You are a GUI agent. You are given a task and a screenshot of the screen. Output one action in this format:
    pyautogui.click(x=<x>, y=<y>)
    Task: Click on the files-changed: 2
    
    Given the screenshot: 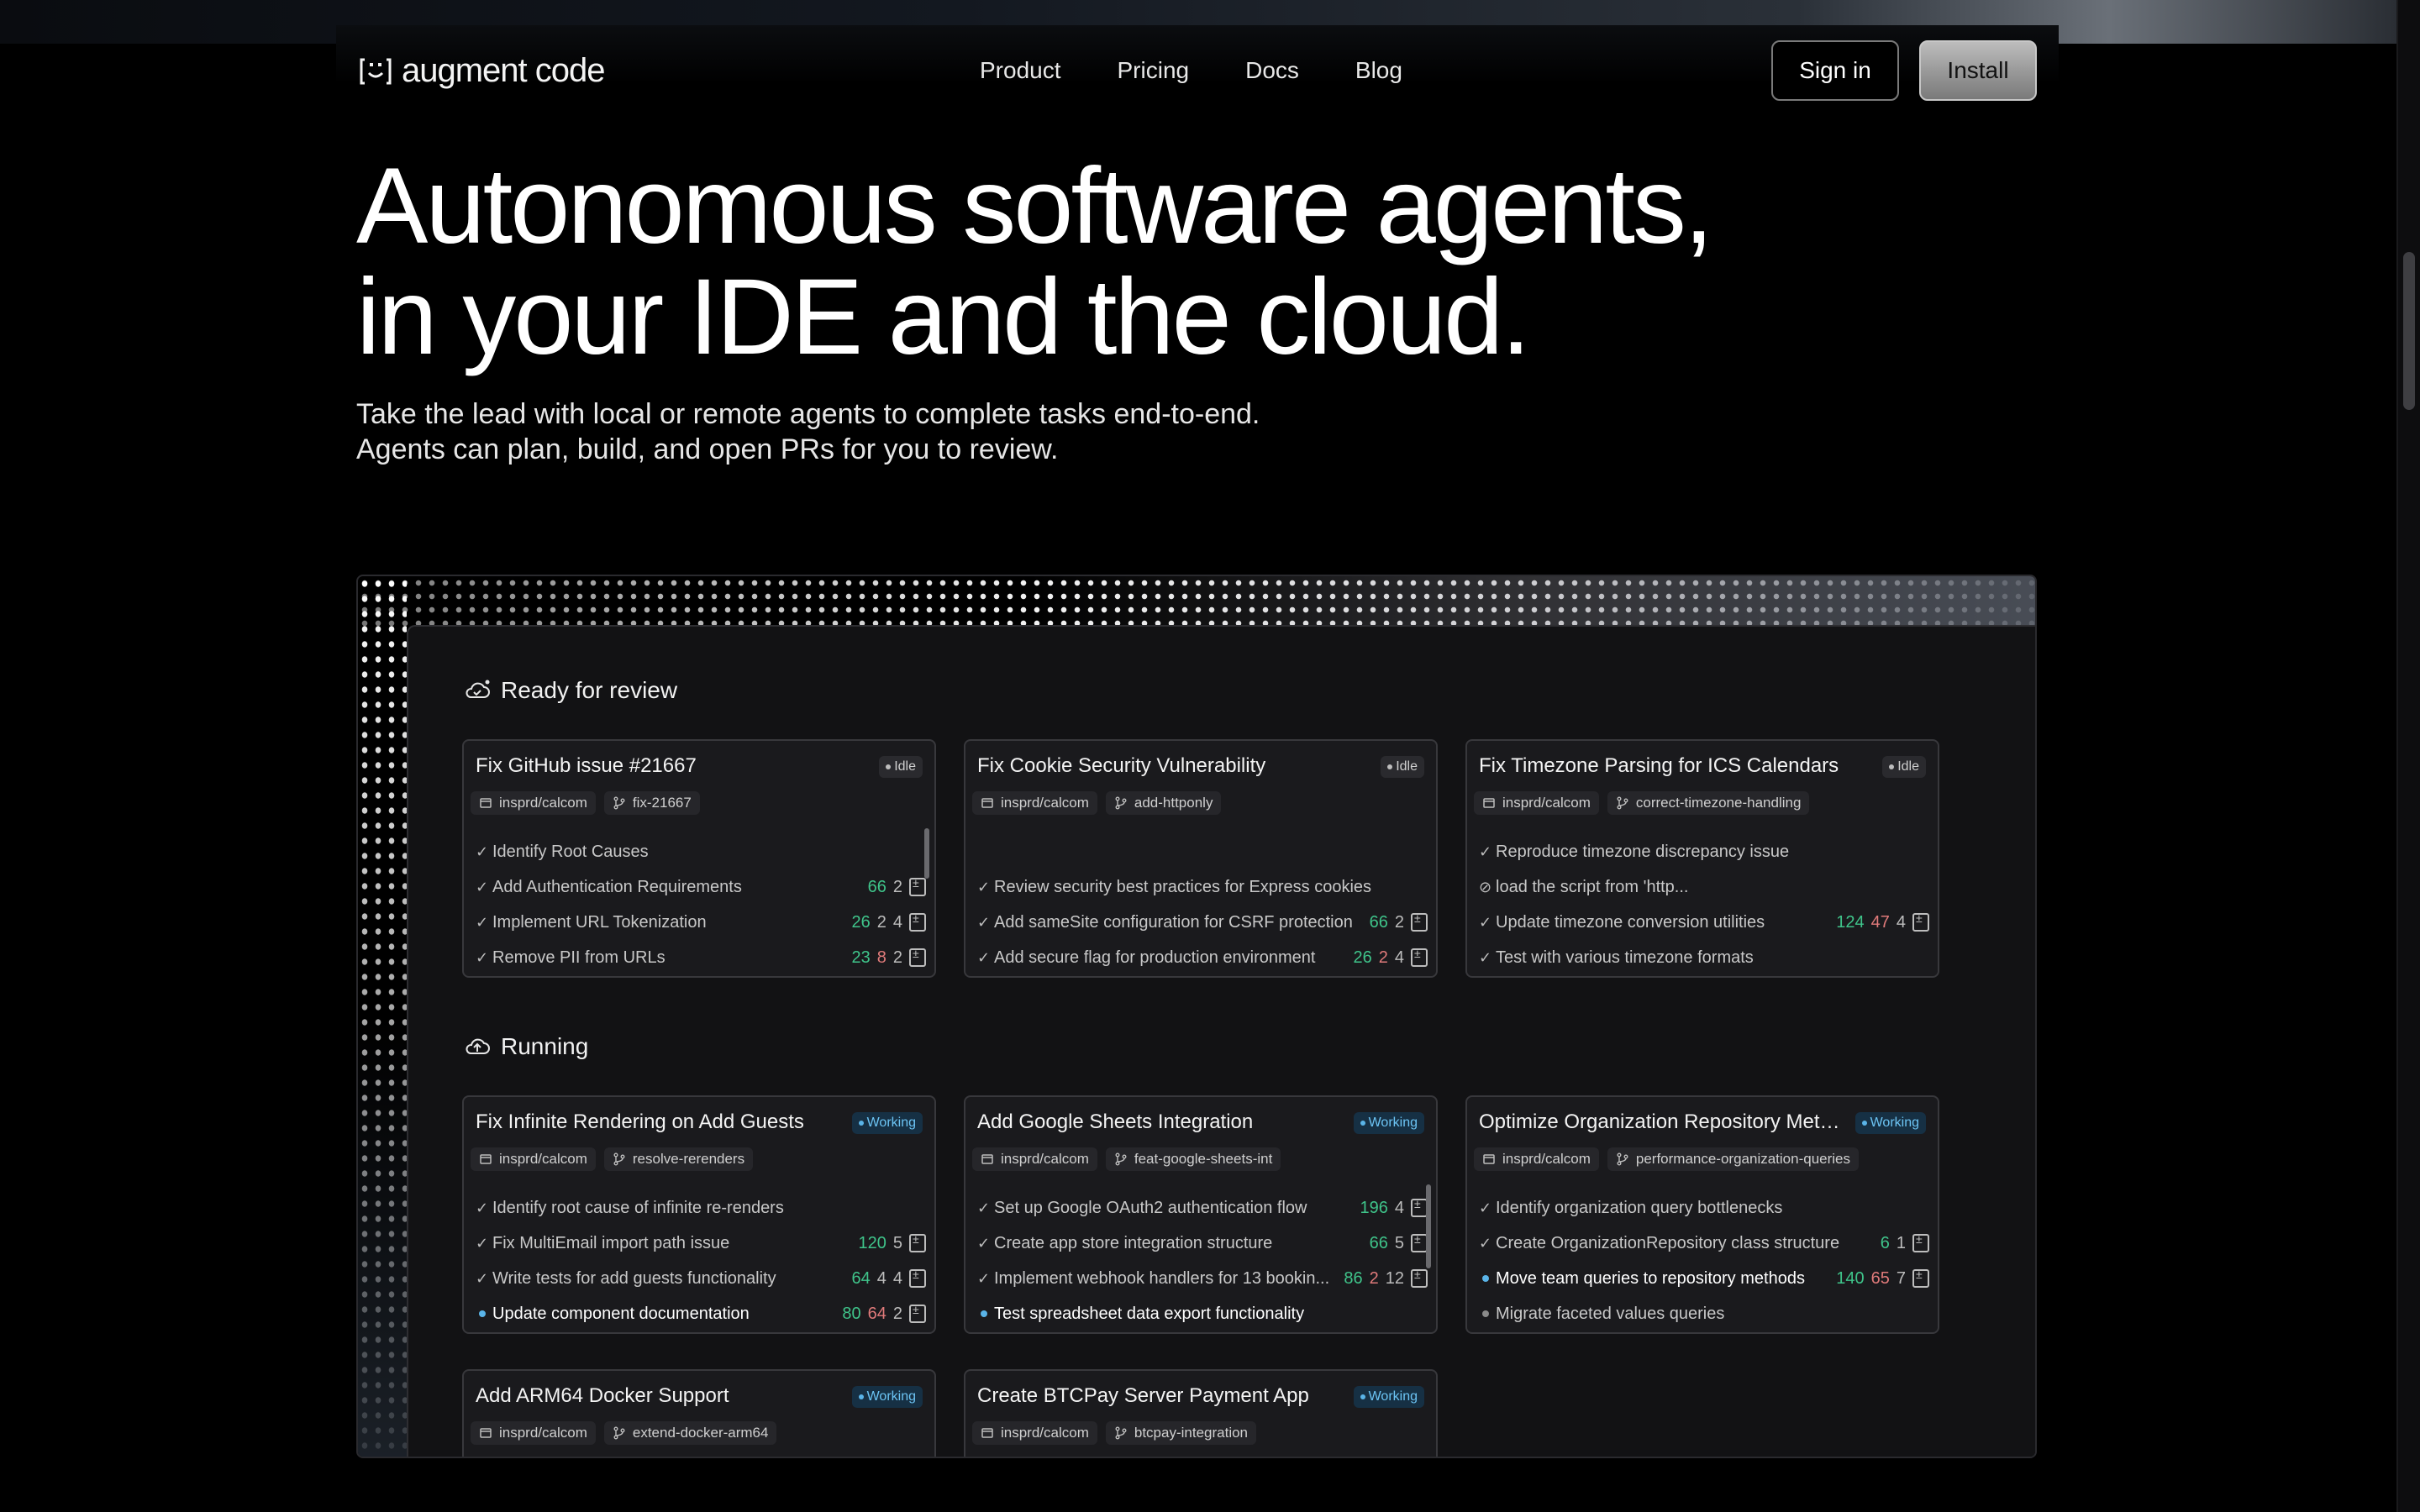 What is the action you would take?
    pyautogui.click(x=881, y=922)
    